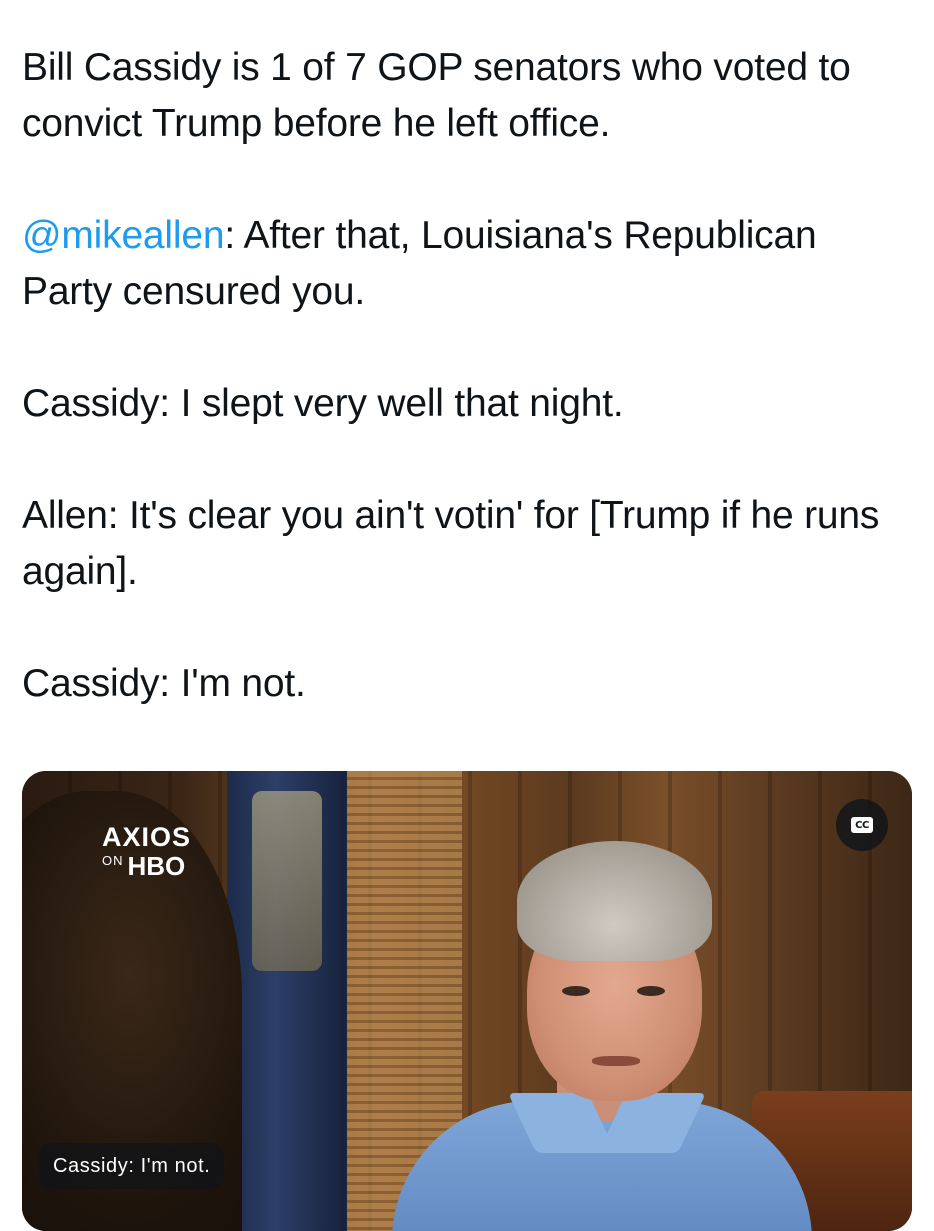 This screenshot has width=934, height=1231. I want to click on mouth, so click(616, 1061).